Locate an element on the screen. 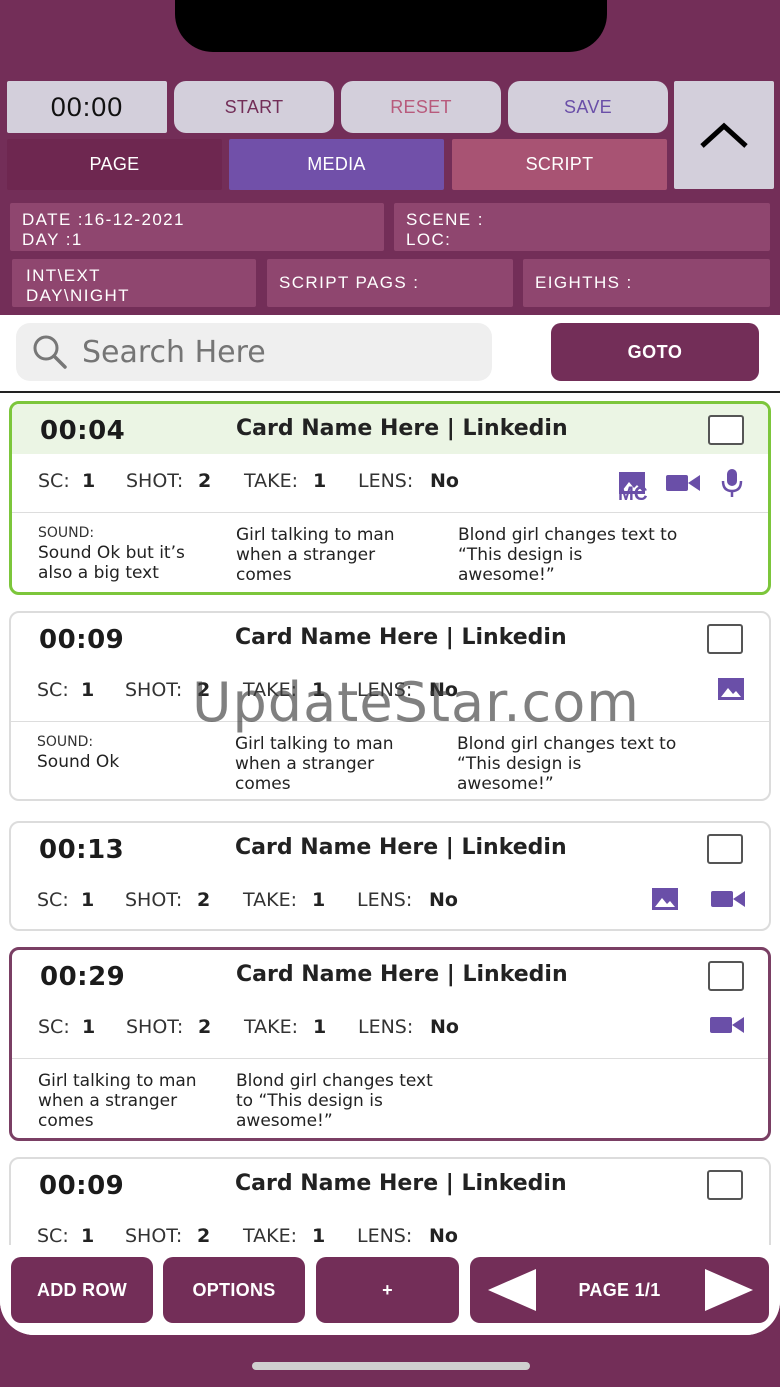 The image size is (780, 1387). add-row-button: ADD ROW is located at coordinates (82, 1290).